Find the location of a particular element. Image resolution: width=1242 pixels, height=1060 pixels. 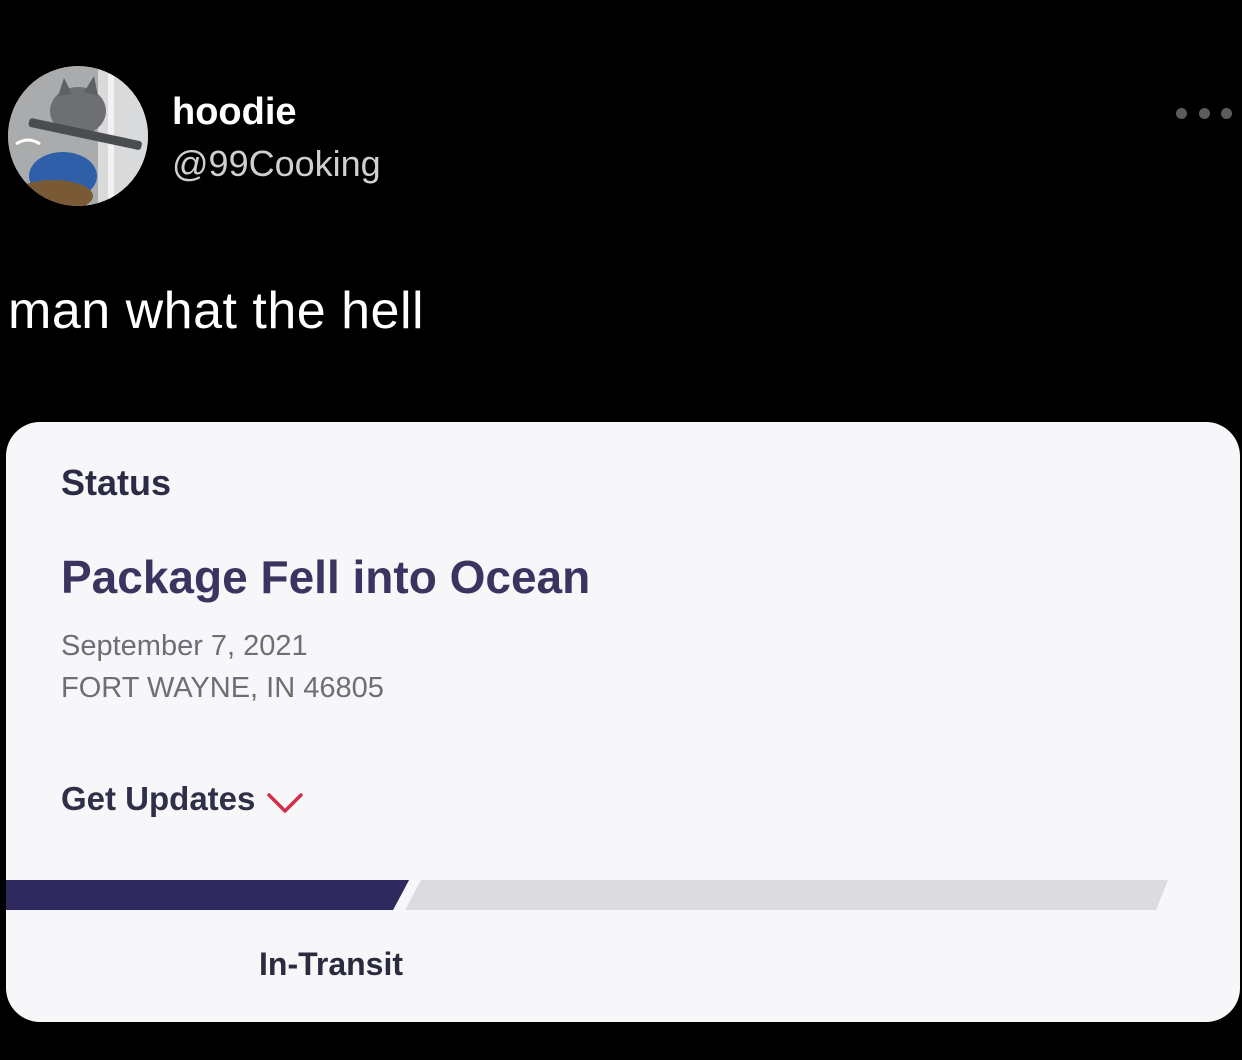

status-location: FORT WAYNE, IN 46805 is located at coordinates (222, 688).